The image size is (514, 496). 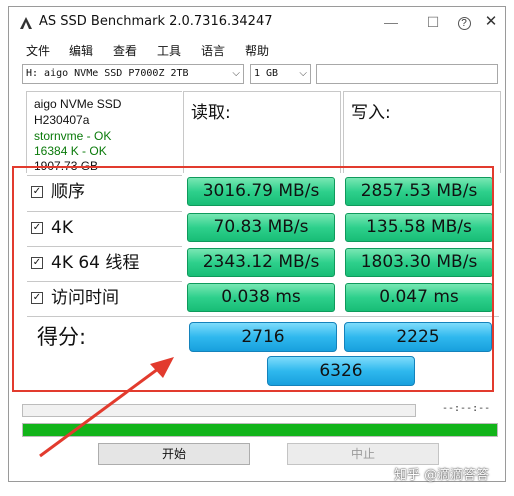 I want to click on watermark-text: 知乎 @滴滴答答, so click(x=442, y=475).